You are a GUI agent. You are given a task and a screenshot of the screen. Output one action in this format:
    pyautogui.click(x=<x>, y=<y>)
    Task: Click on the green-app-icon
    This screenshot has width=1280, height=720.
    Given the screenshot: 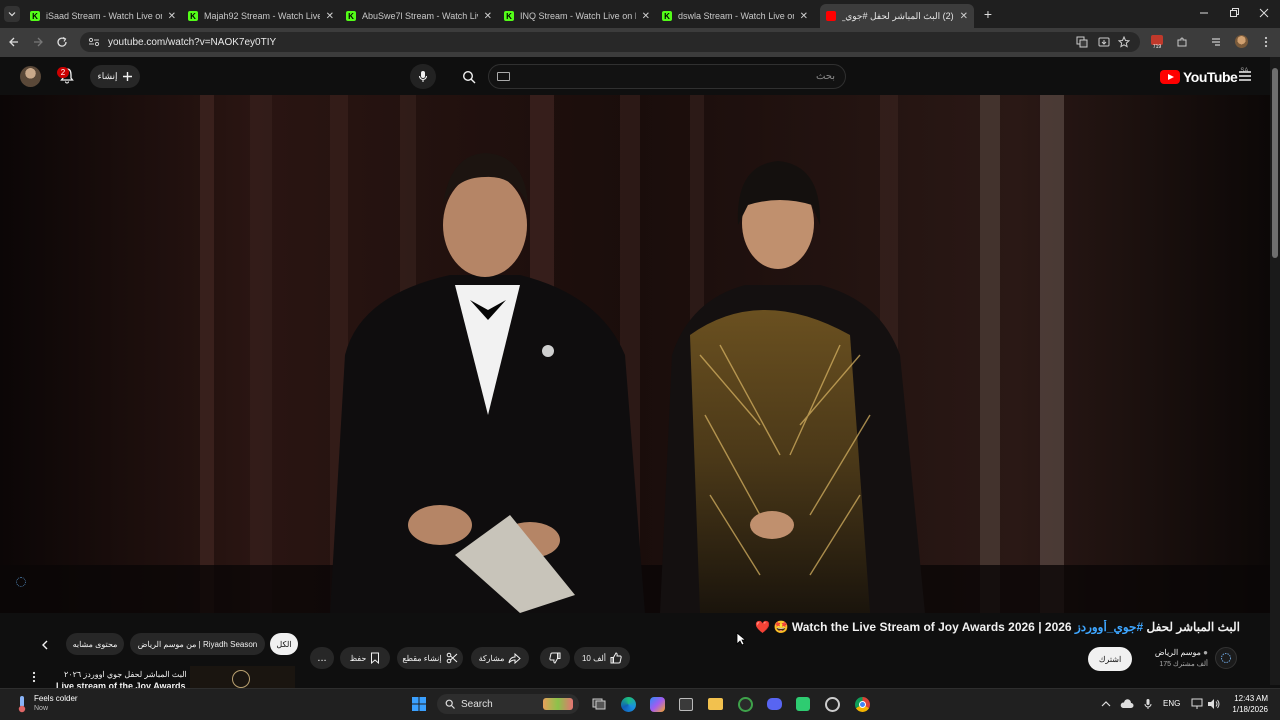 What is the action you would take?
    pyautogui.click(x=803, y=704)
    